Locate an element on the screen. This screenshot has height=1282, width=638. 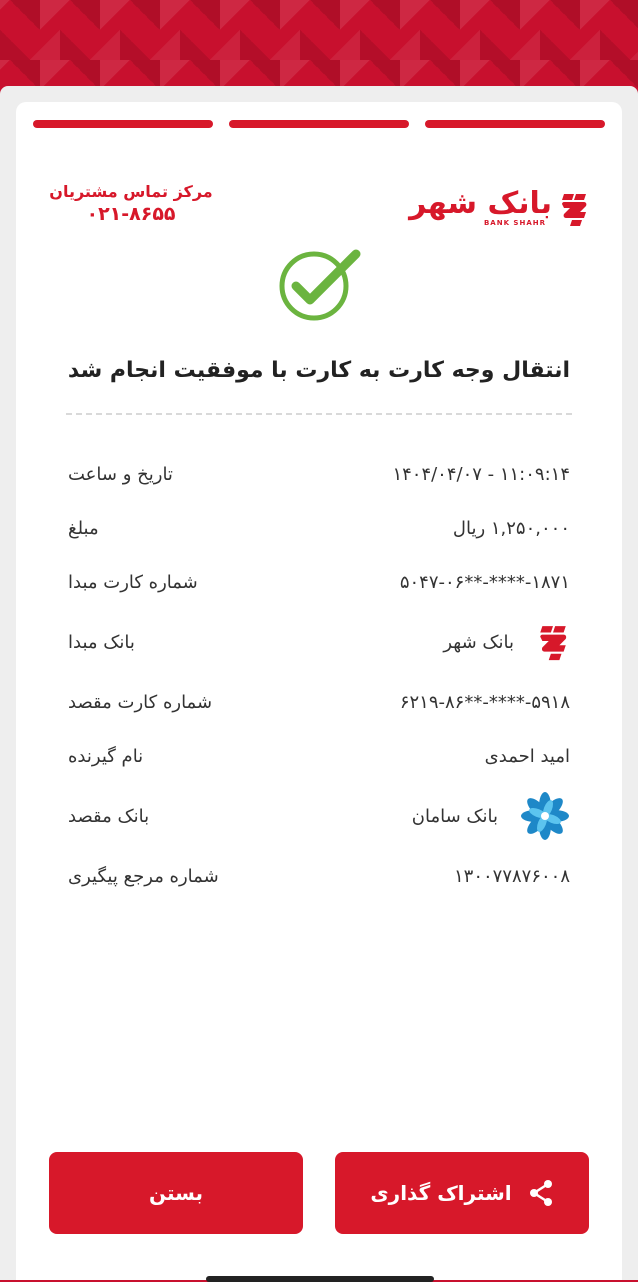
progress-steps is located at coordinates (319, 124).